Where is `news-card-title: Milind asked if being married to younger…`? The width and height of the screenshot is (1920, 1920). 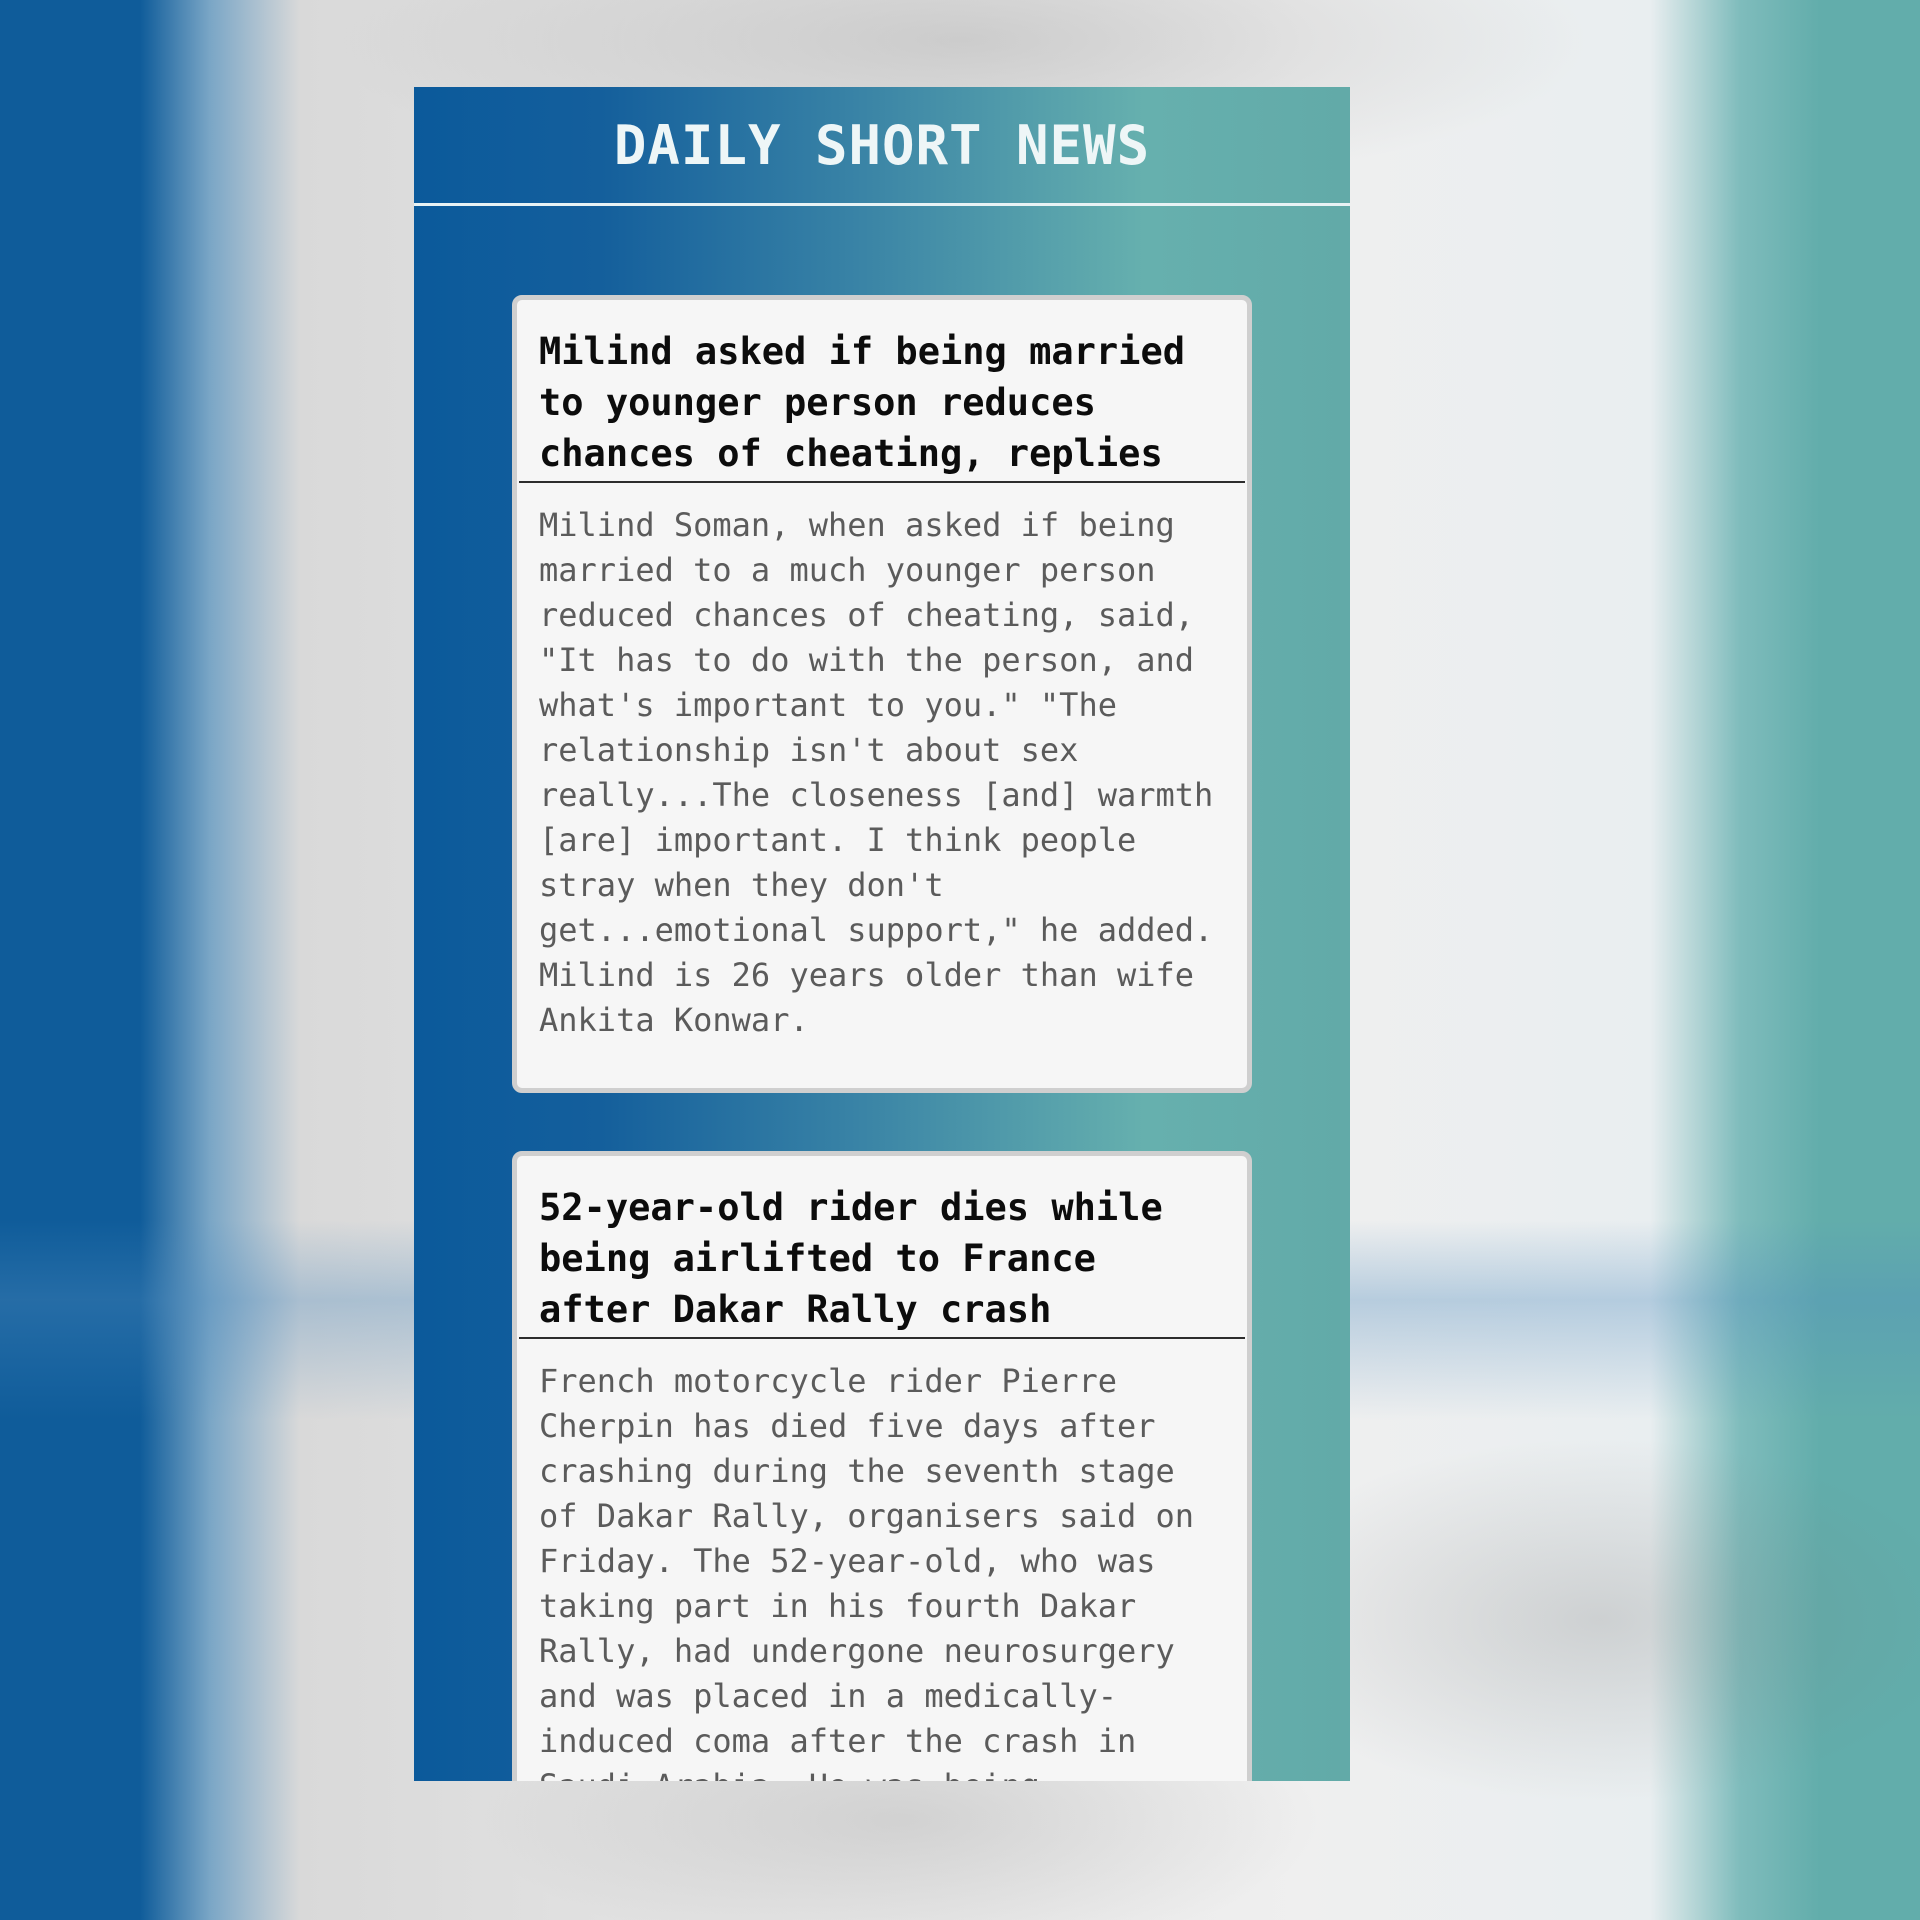 news-card-title: Milind asked if being married to younger… is located at coordinates (882, 391).